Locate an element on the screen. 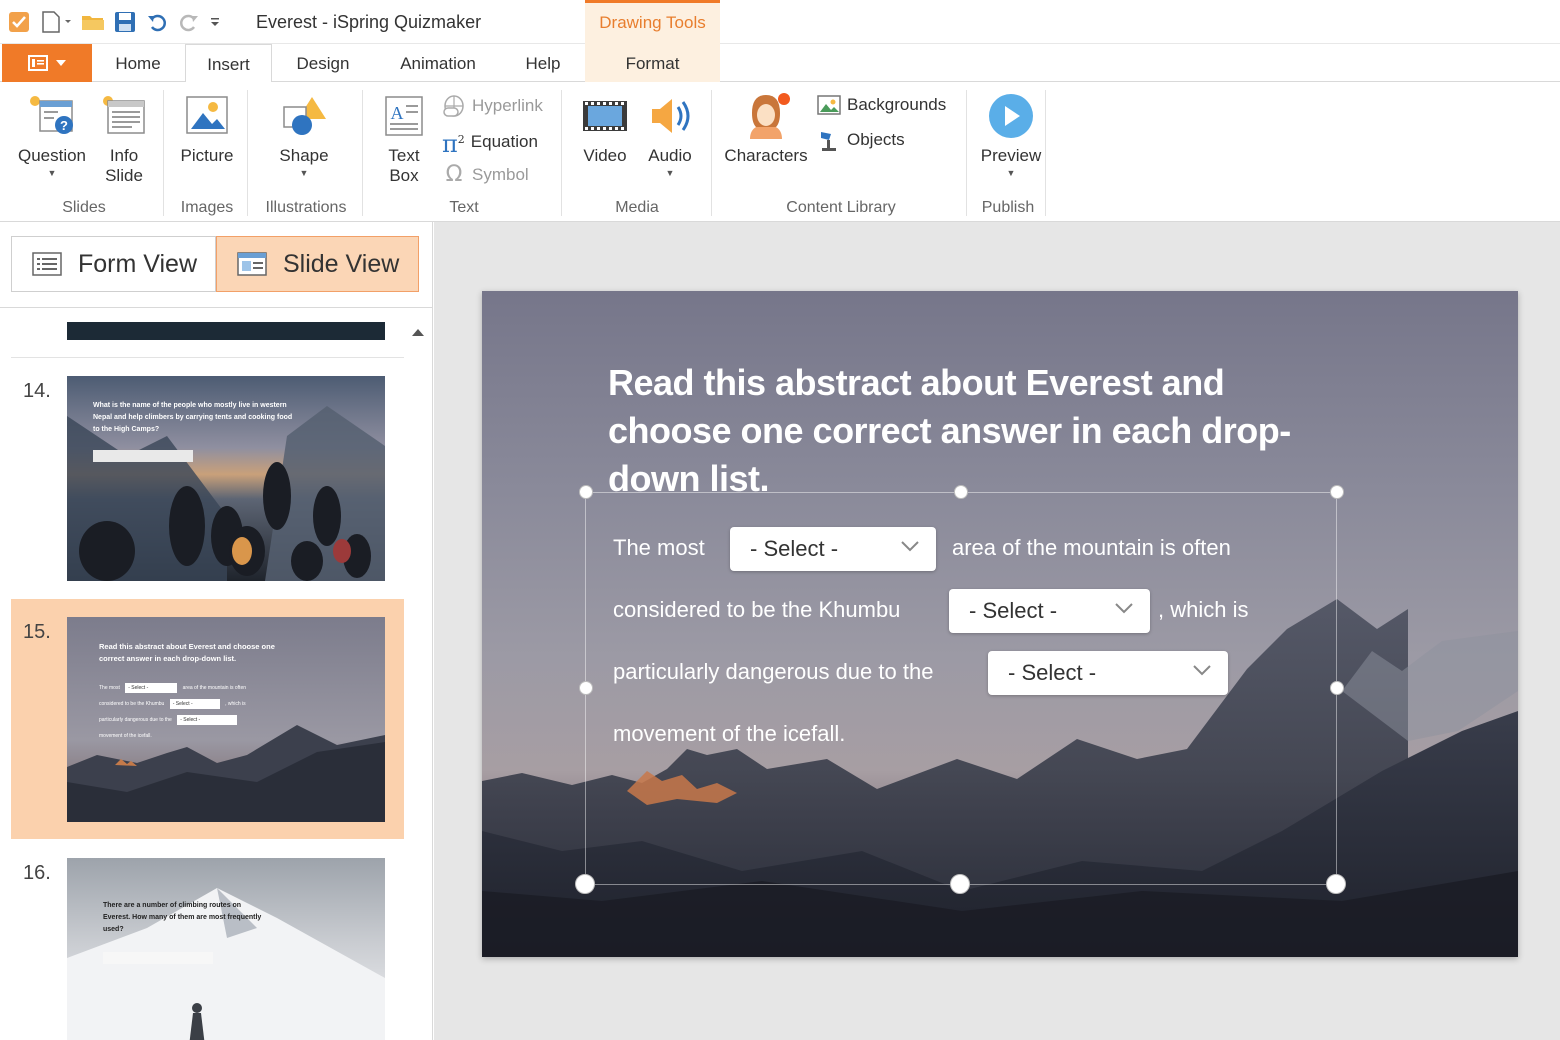 This screenshot has height=1040, width=1560. question-button: ? Question ▼ is located at coordinates (52, 135).